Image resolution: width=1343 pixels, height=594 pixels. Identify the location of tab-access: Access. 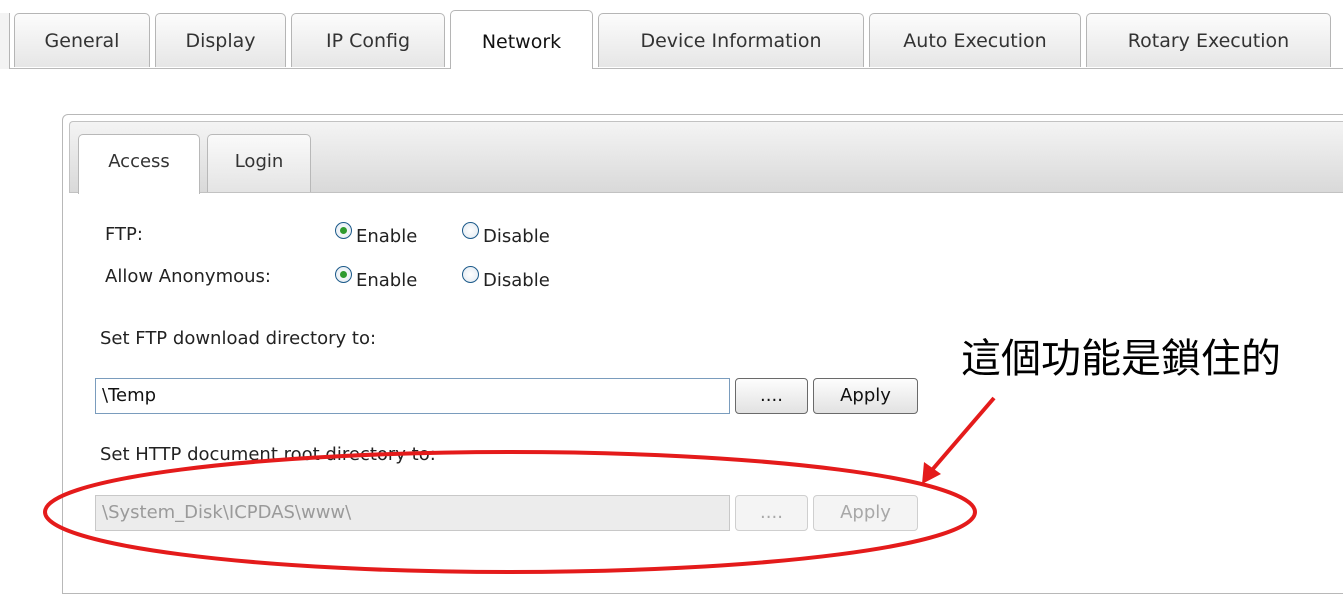
(139, 164).